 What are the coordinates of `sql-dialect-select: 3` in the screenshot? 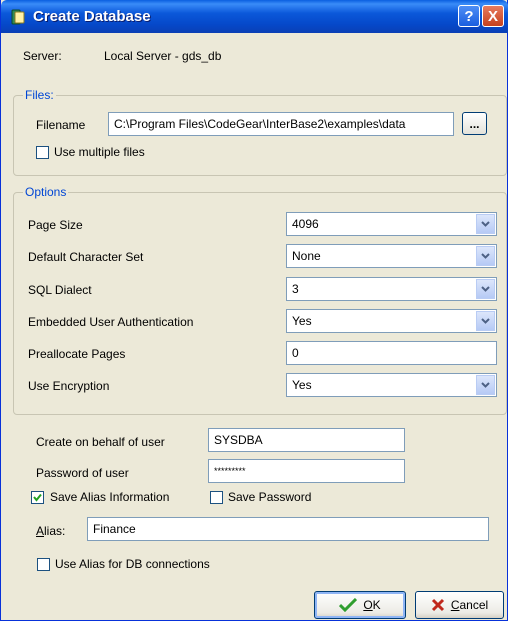 It's located at (391, 289).